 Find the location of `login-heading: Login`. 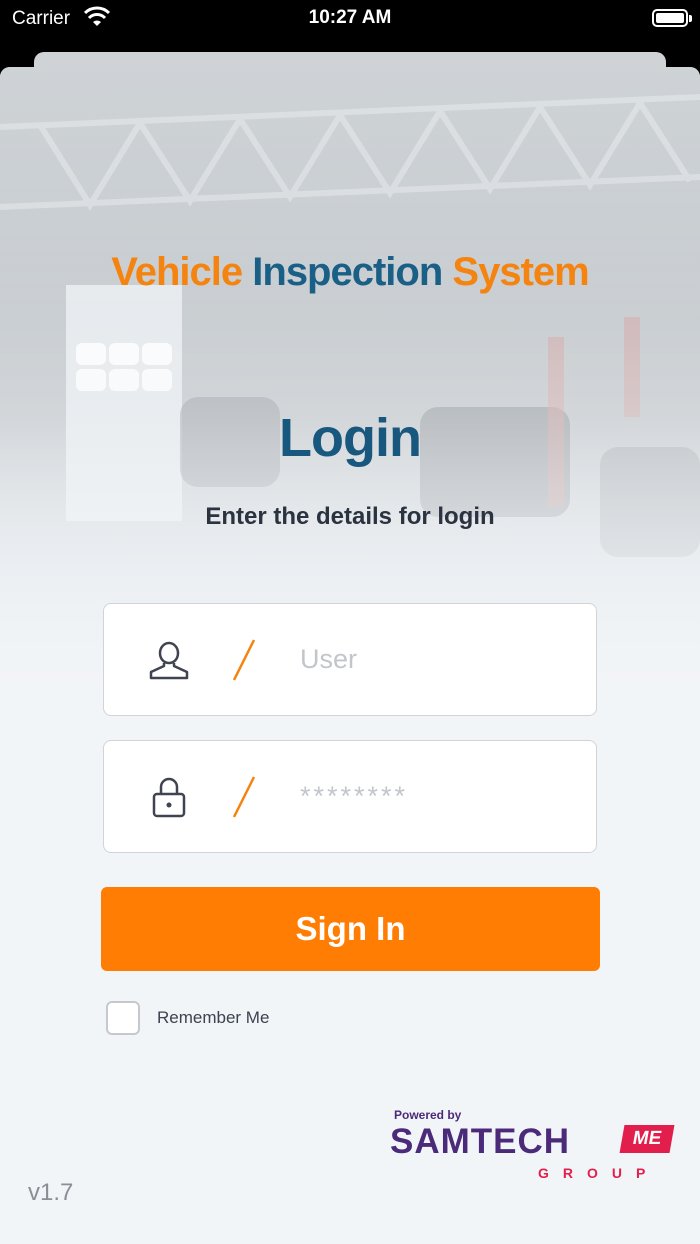

login-heading: Login is located at coordinates (350, 438).